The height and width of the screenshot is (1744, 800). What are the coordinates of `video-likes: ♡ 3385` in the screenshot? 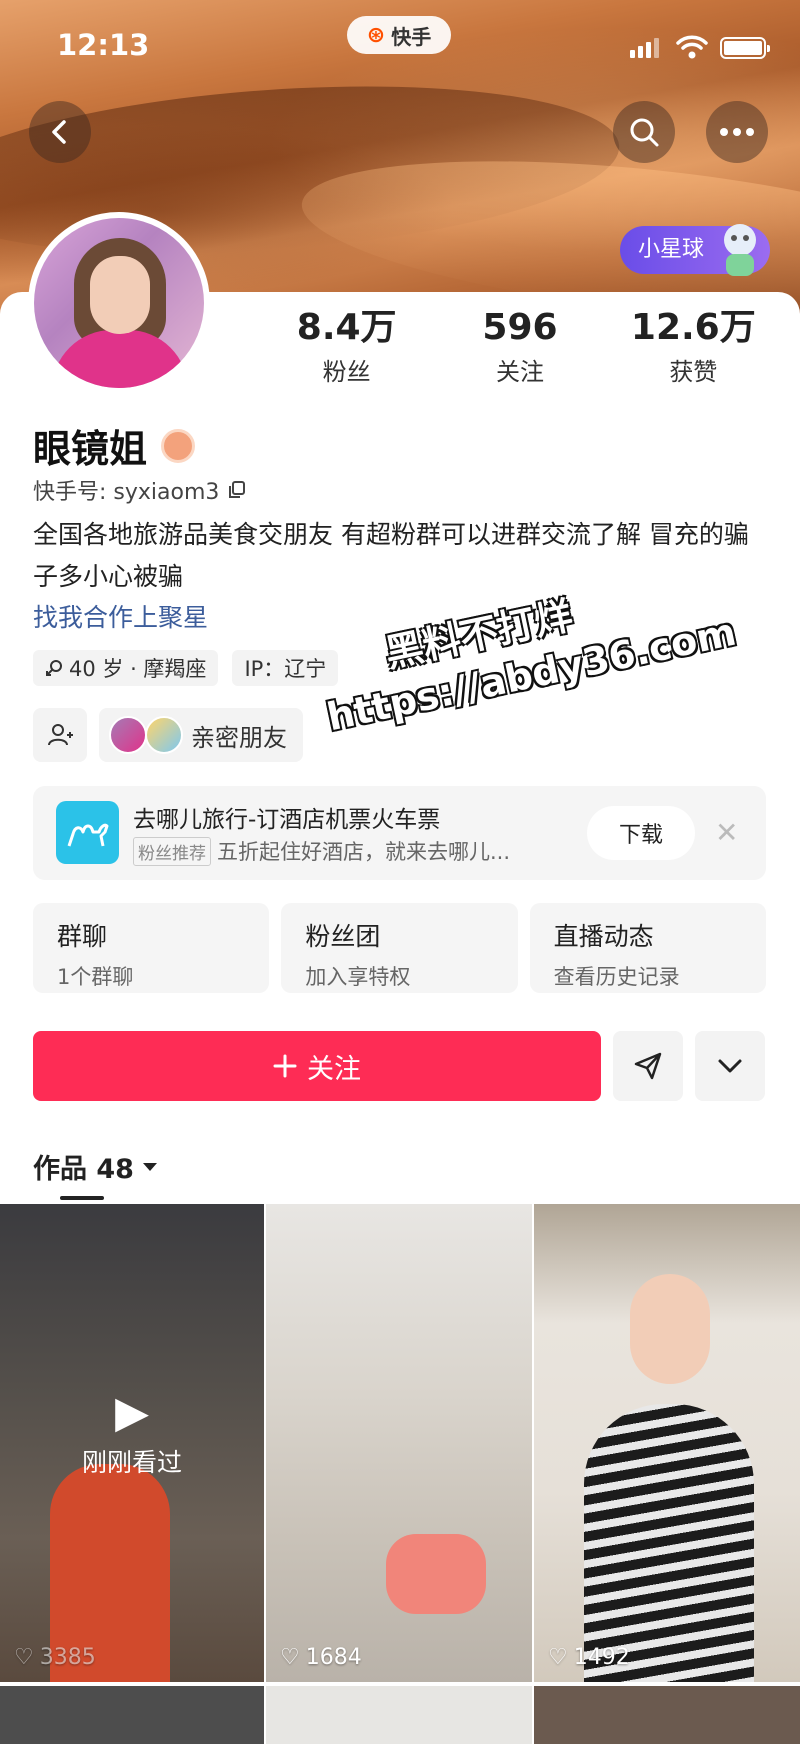 It's located at (55, 1657).